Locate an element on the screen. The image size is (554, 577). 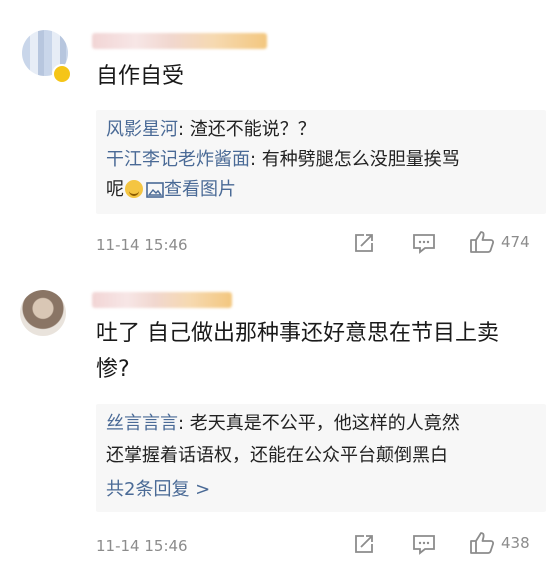
avatar is located at coordinates (43, 313).